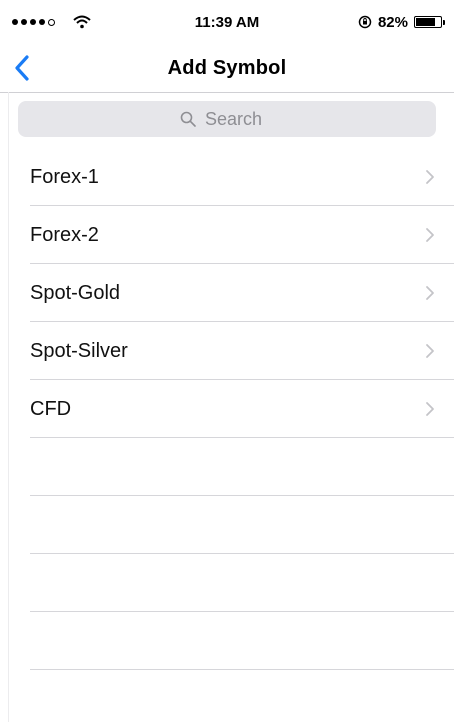 This screenshot has height=722, width=454. What do you see at coordinates (32, 68) in the screenshot?
I see `back-button` at bounding box center [32, 68].